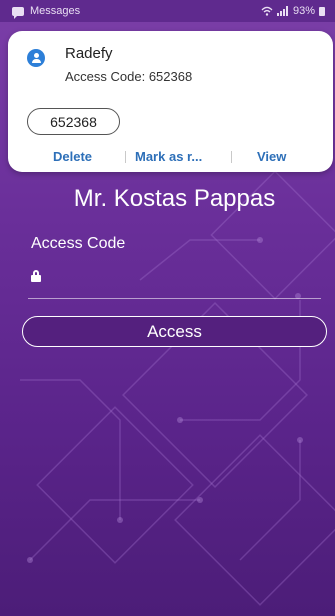 This screenshot has height=616, width=335. Describe the element at coordinates (185, 278) in the screenshot. I see `access-code-input` at that location.